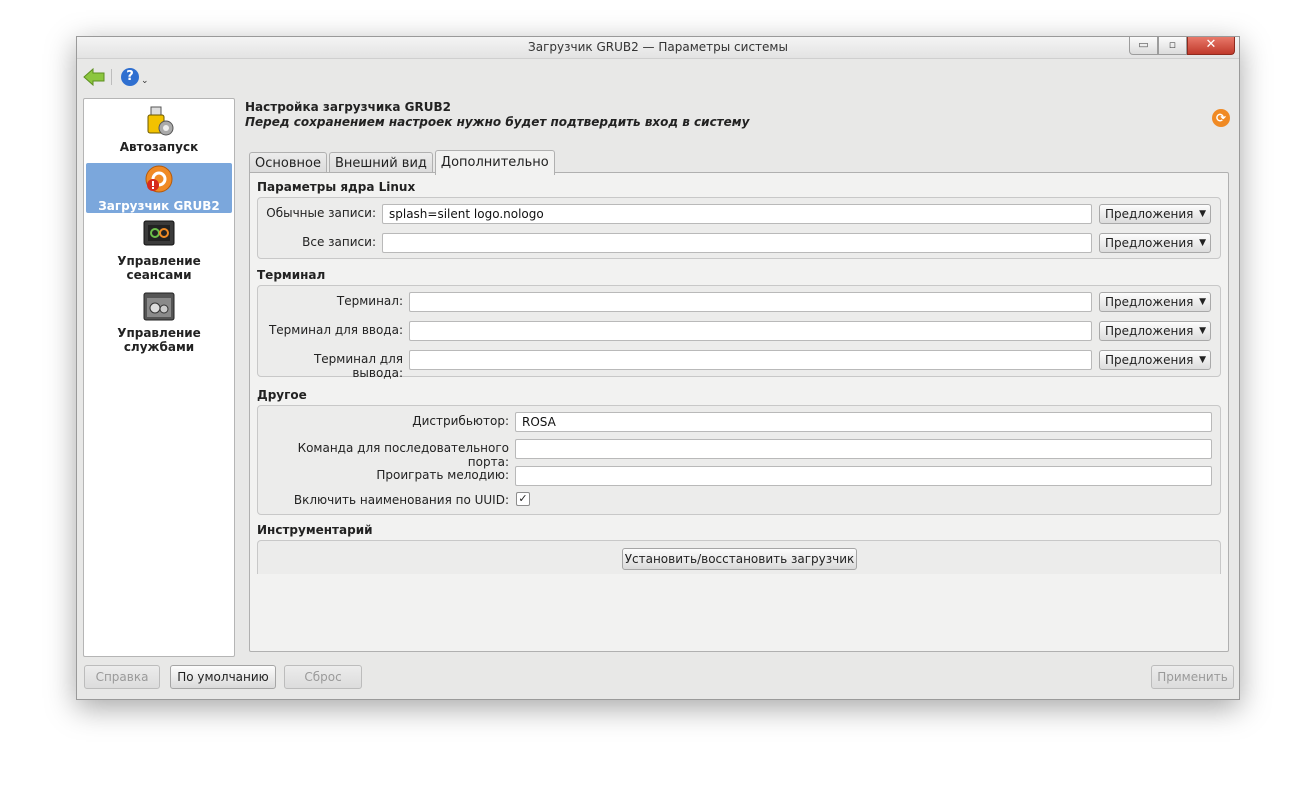 The width and height of the screenshot is (1316, 786). I want to click on normal-entries-input: splash=silent logo.nologo, so click(737, 214).